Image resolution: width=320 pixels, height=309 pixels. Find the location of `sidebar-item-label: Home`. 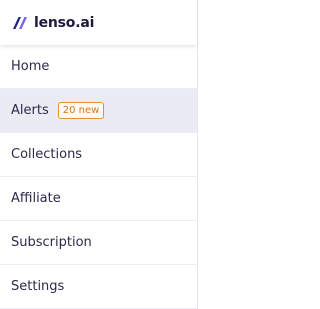

sidebar-item-label: Home is located at coordinates (30, 66).